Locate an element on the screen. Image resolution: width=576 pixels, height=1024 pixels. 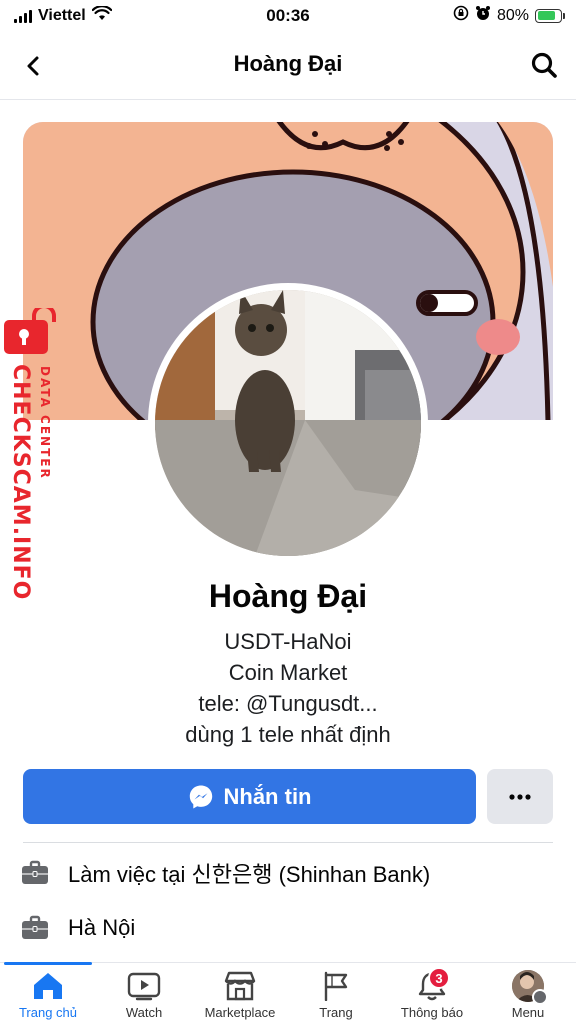
avatar-photo is located at coordinates (288, 423).